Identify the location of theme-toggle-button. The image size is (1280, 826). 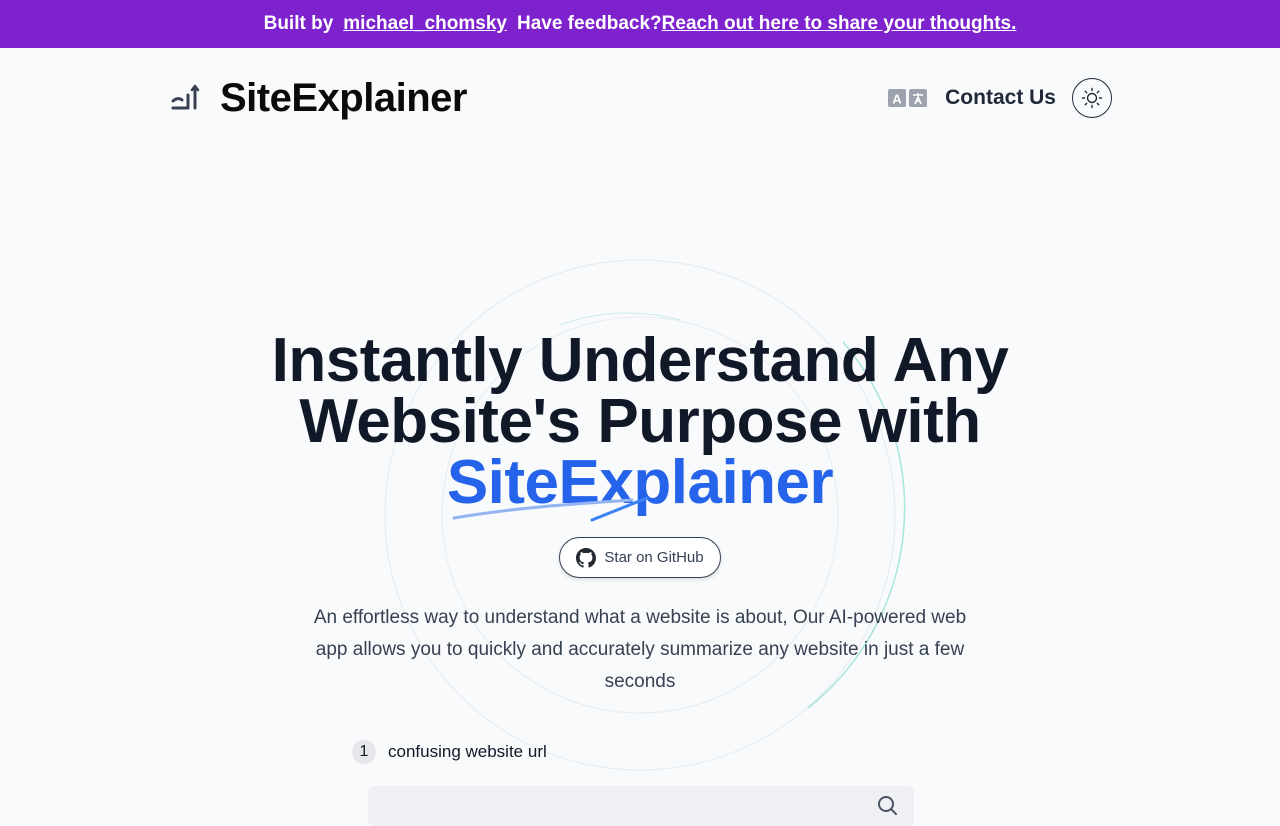
(1092, 98).